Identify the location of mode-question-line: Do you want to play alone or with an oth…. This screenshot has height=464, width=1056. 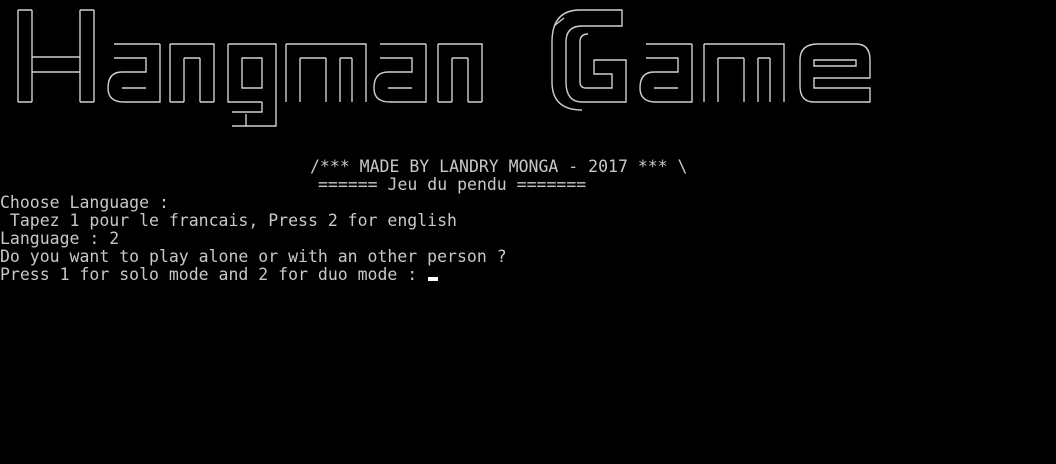
(253, 256).